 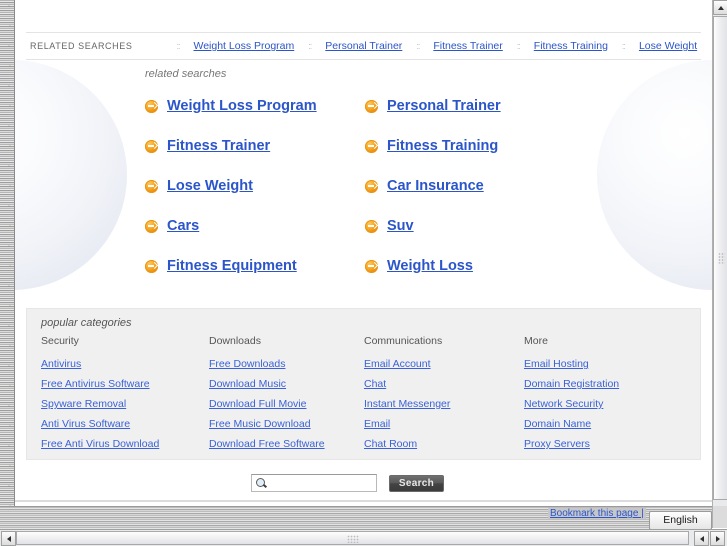 I want to click on category-link-free-anti-virus-download: Free Anti Virus Download, so click(x=125, y=444).